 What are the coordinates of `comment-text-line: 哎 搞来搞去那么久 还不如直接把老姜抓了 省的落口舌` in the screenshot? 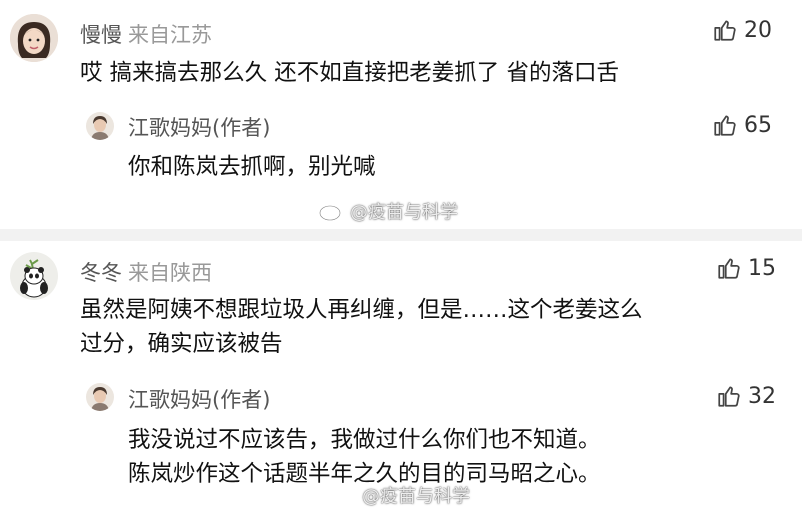 It's located at (349, 73).